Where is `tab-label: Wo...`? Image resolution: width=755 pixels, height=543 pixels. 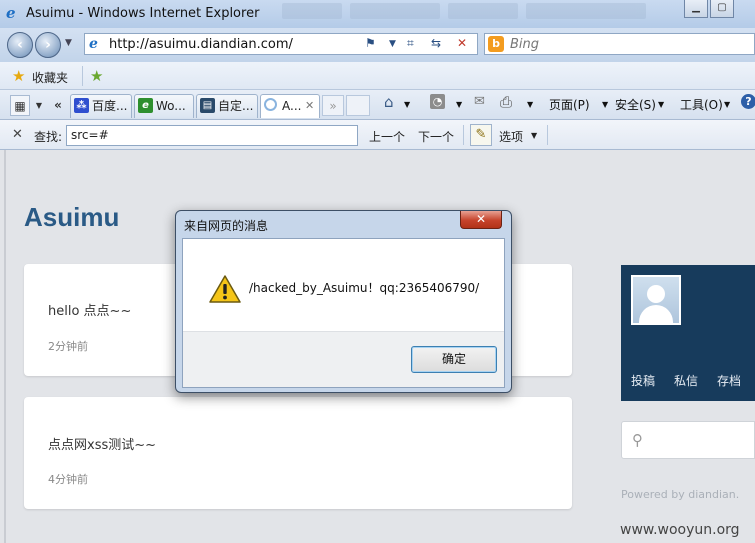 tab-label: Wo... is located at coordinates (171, 106).